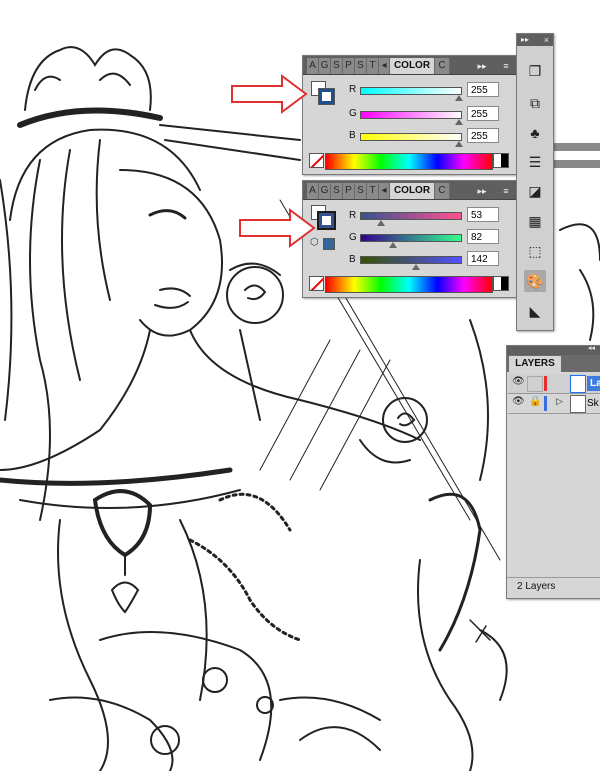  I want to click on layers-status-bar: 2 Layers, so click(553, 587).